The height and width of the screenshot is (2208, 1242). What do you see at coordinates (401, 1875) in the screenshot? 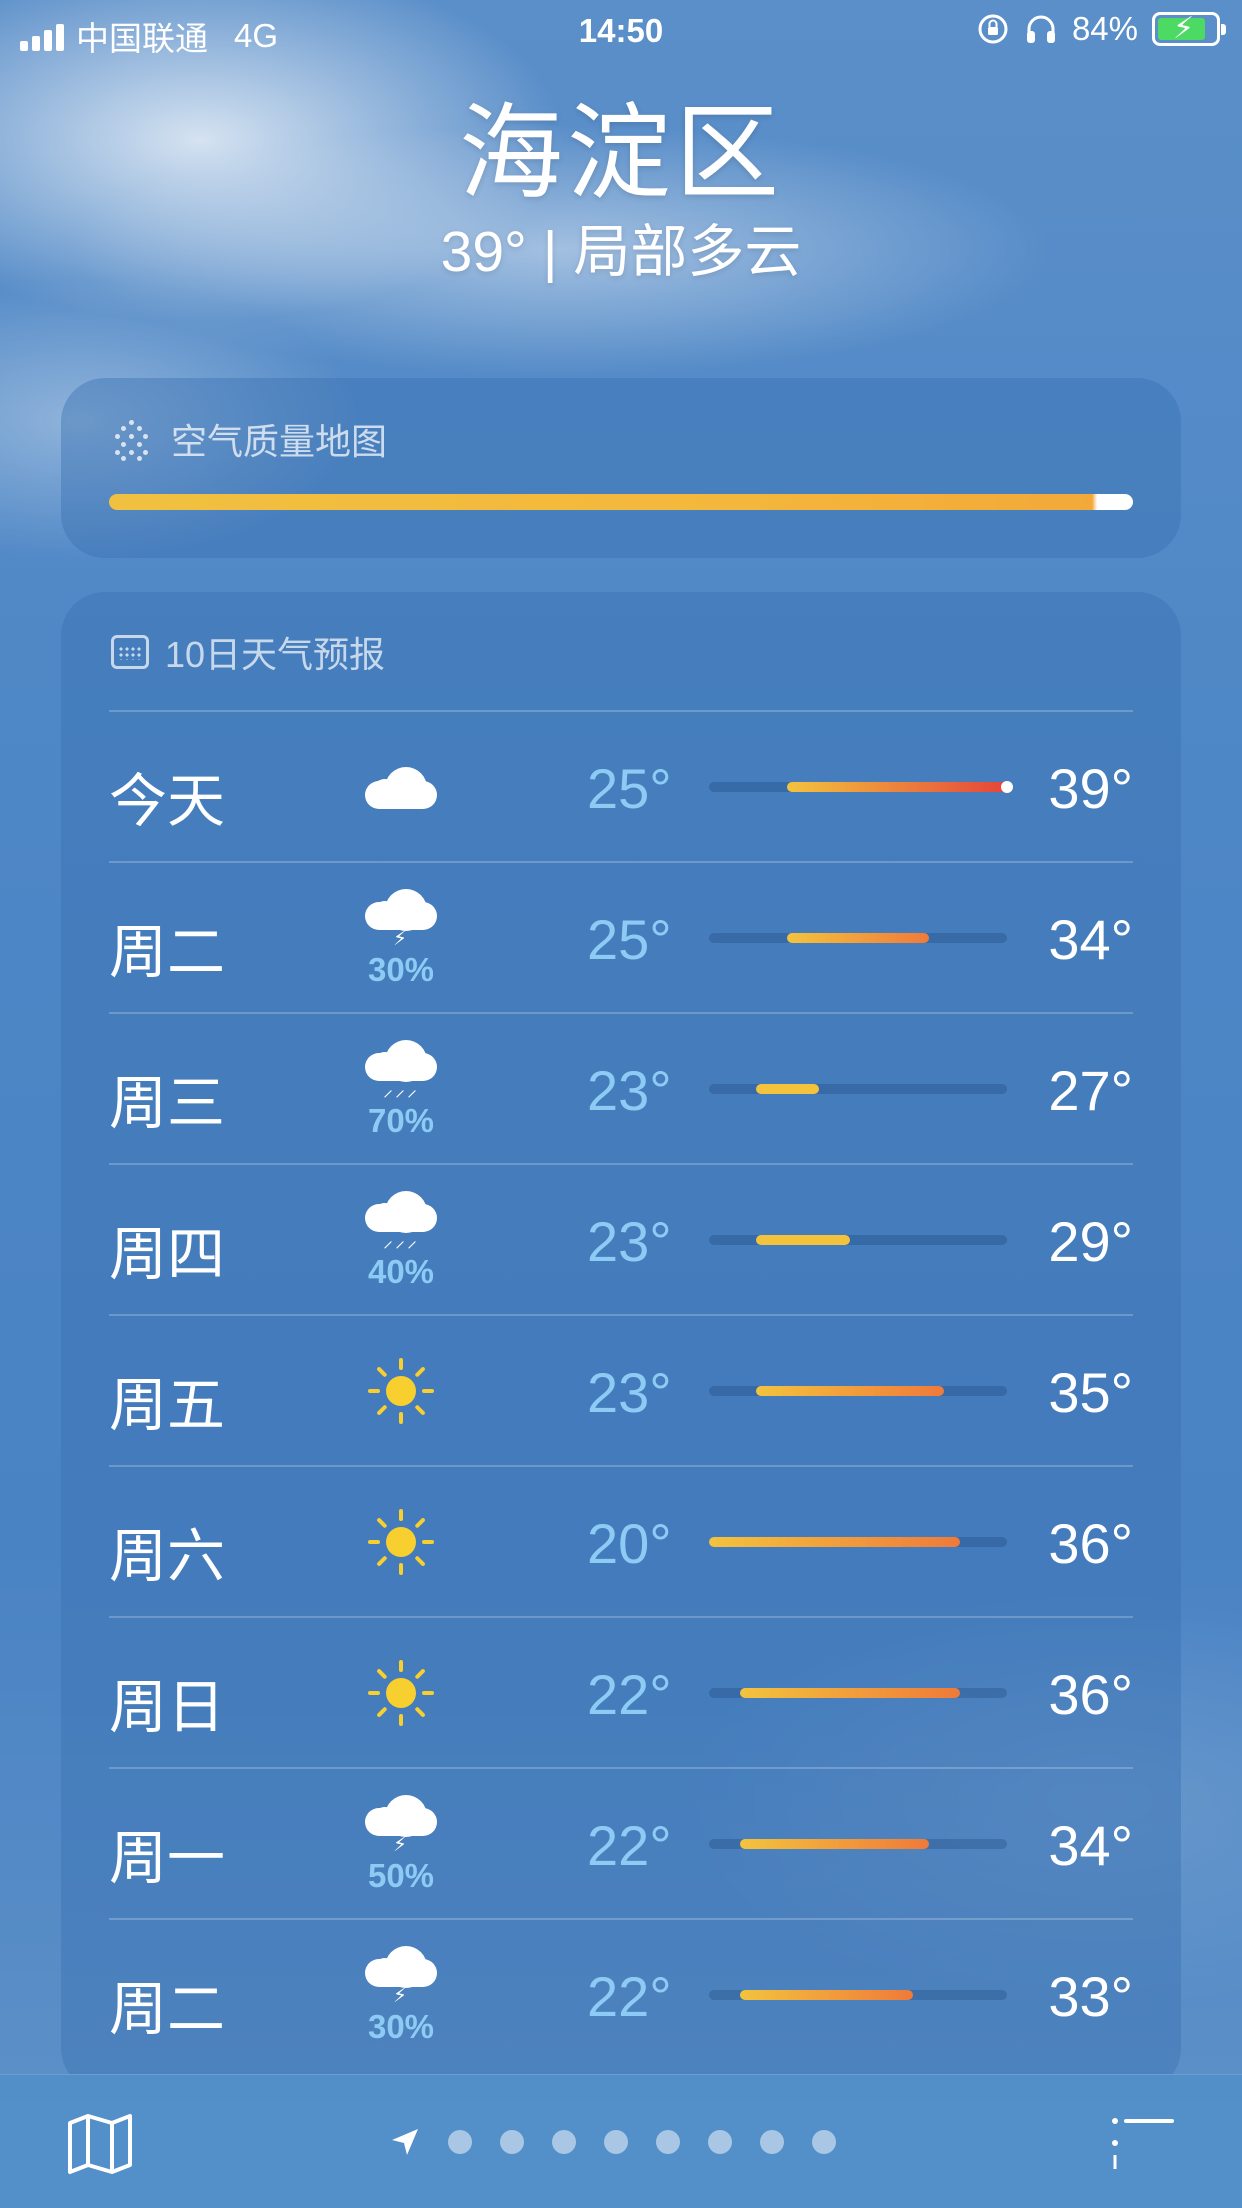
I see `precip-chance: 50%` at bounding box center [401, 1875].